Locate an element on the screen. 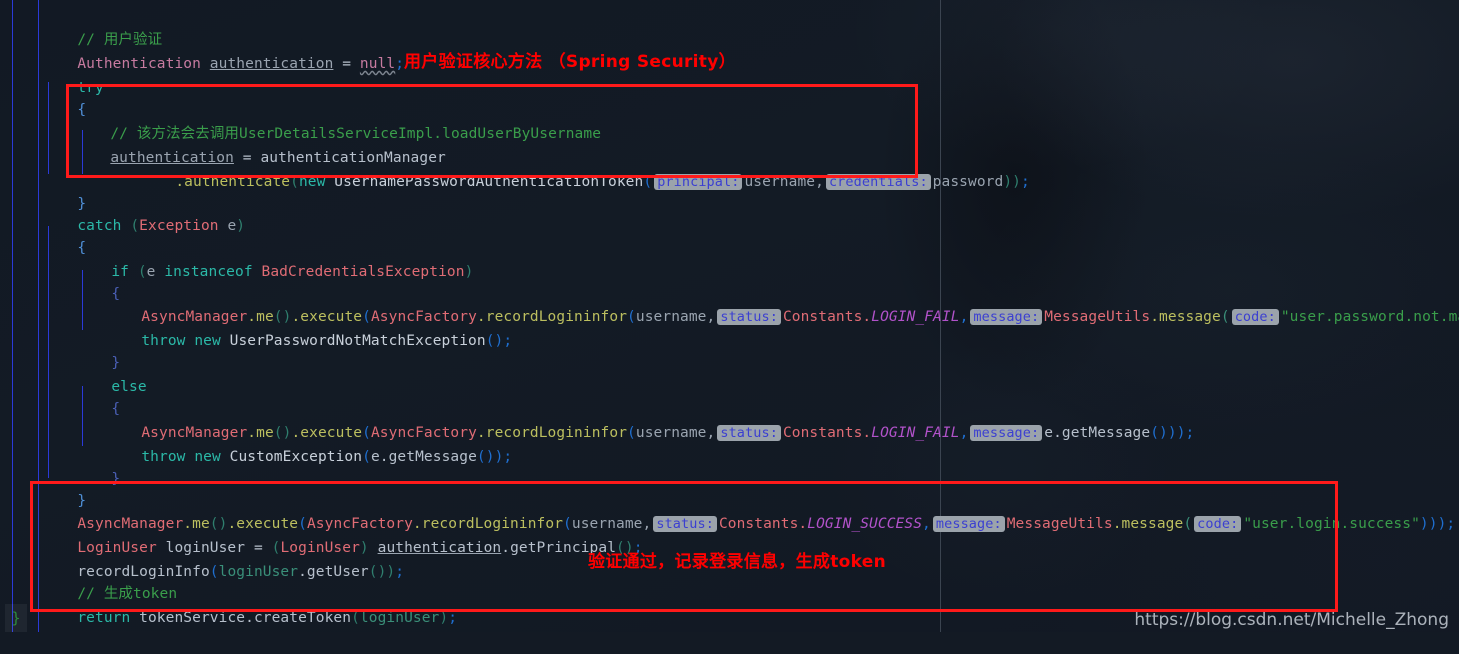 The height and width of the screenshot is (654, 1459). indent-guide-outer is located at coordinates (12, 316).